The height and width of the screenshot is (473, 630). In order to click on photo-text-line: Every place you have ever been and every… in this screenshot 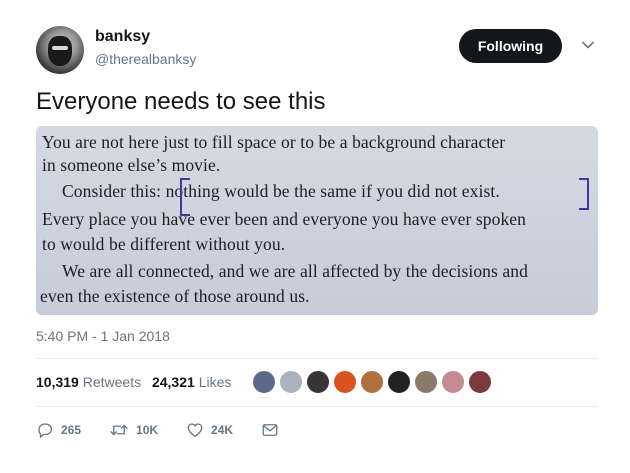, I will do `click(284, 219)`.